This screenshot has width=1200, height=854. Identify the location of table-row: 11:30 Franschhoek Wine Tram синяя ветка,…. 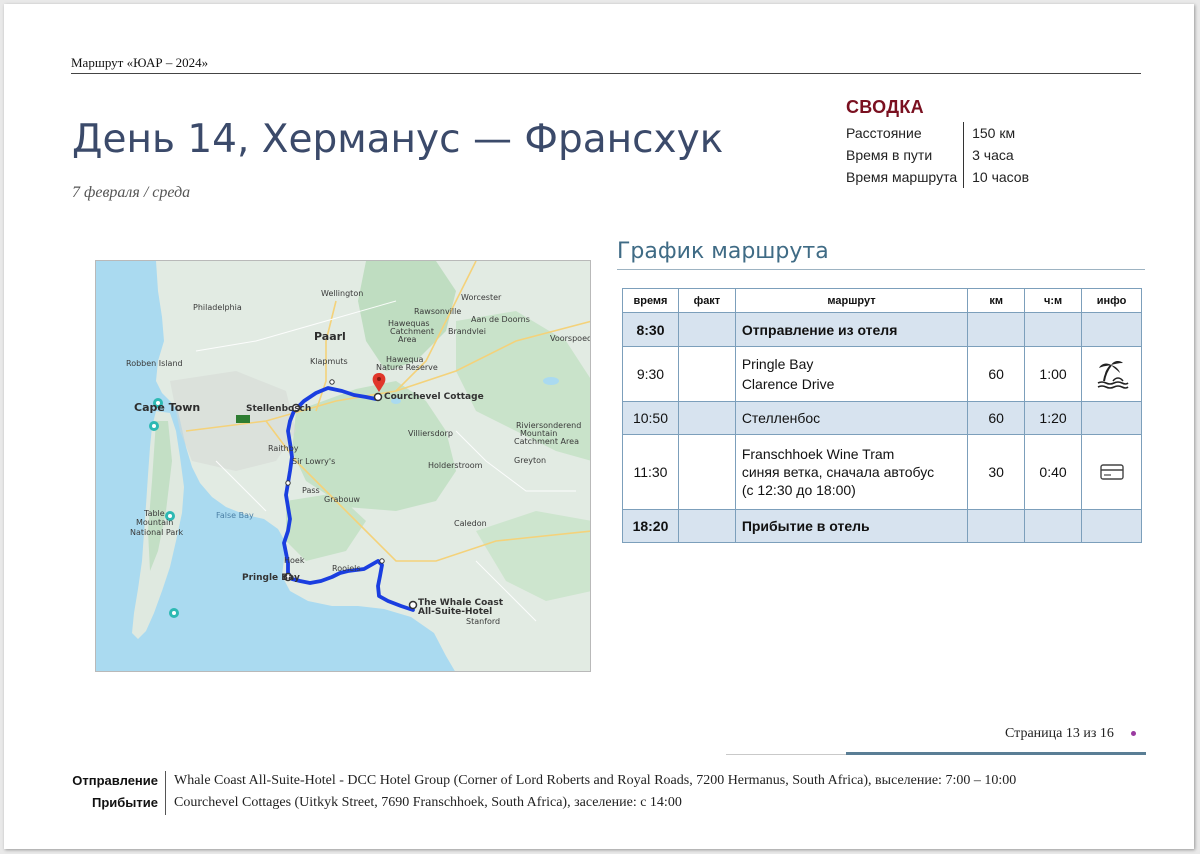
(882, 472).